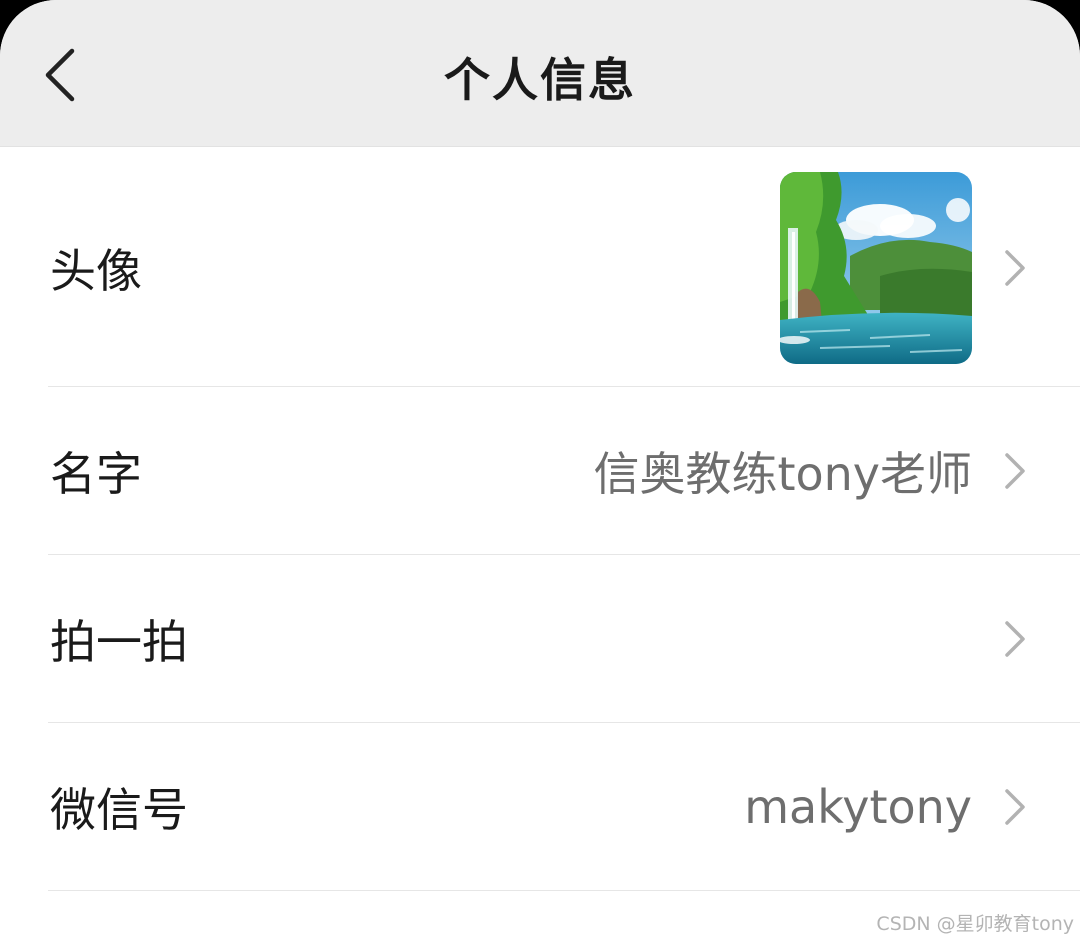  What do you see at coordinates (975, 924) in the screenshot?
I see `watermark: CSDN @星卯教育tony` at bounding box center [975, 924].